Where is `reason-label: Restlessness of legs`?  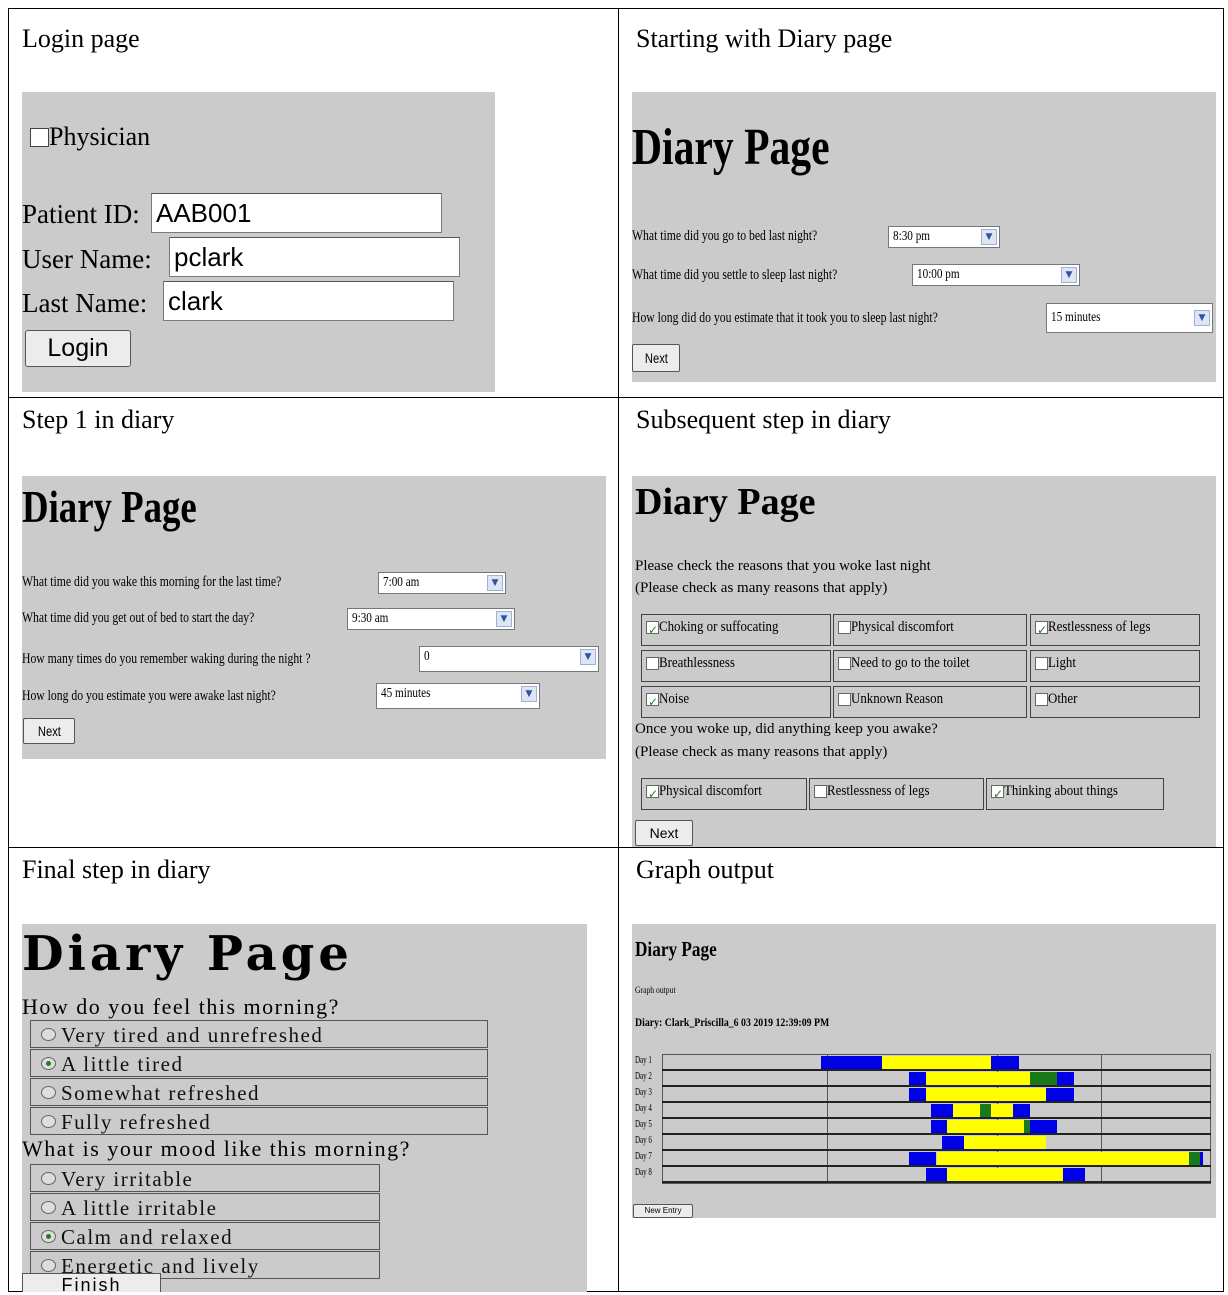
reason-label: Restlessness of legs is located at coordinates (1099, 627).